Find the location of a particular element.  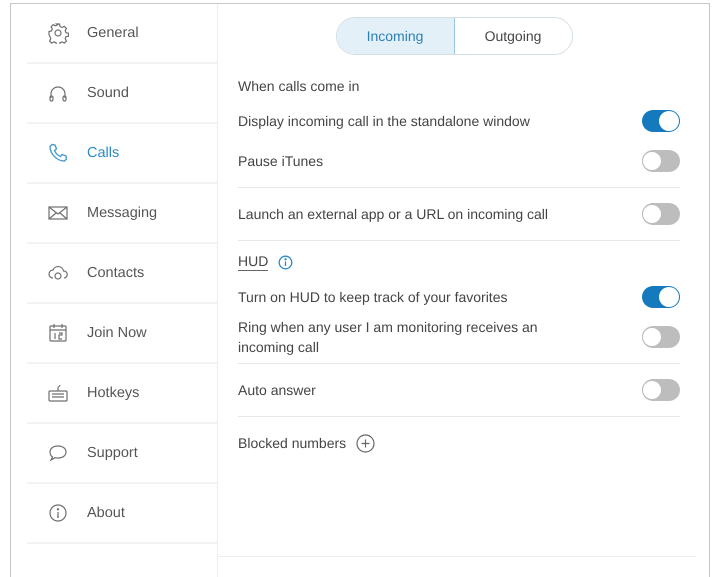

setting-label: Auto answer is located at coordinates (277, 390).